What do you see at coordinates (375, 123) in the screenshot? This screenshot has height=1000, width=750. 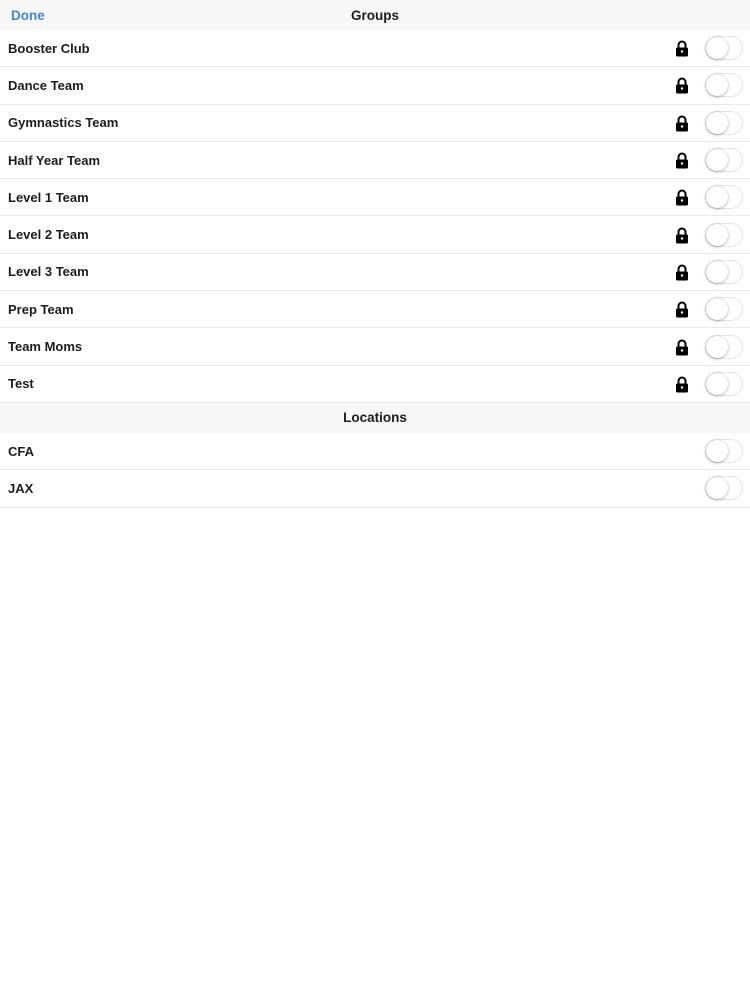 I see `group-row-gymnastics-team: Gymnastics Team` at bounding box center [375, 123].